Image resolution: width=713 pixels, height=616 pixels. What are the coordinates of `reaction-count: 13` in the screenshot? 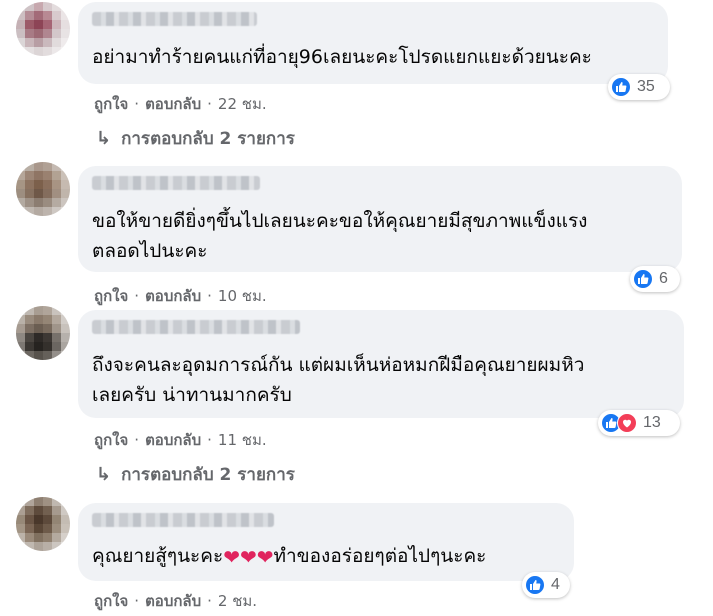 It's located at (652, 422).